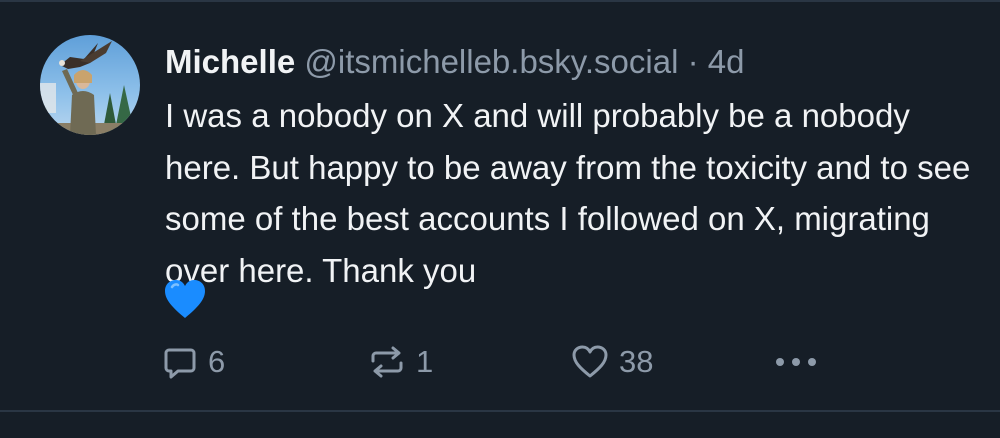 This screenshot has width=1000, height=438. Describe the element at coordinates (90, 85) in the screenshot. I see `avatar` at that location.